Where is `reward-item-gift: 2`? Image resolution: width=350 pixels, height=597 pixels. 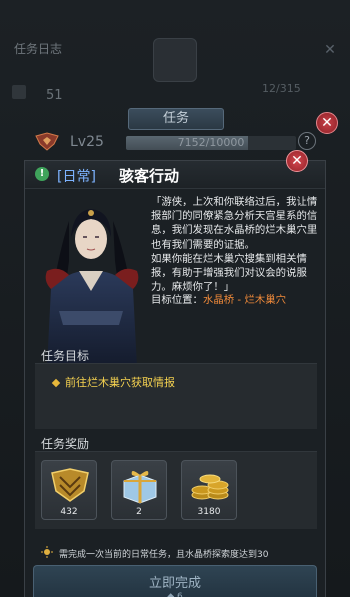 reward-item-gift: 2 is located at coordinates (139, 490).